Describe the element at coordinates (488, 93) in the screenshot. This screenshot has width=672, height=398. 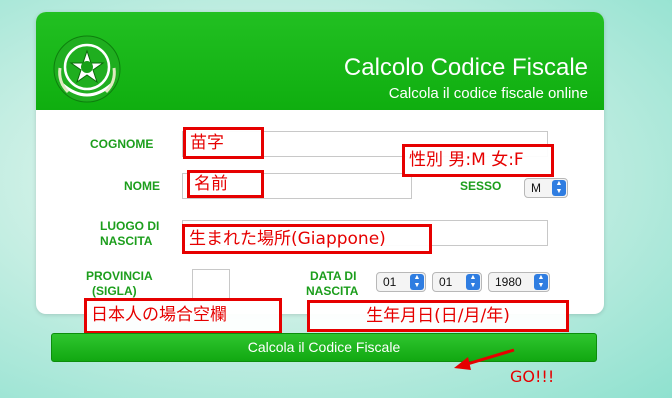
I see `page-subtitle: Calcola il codice fiscale online` at that location.